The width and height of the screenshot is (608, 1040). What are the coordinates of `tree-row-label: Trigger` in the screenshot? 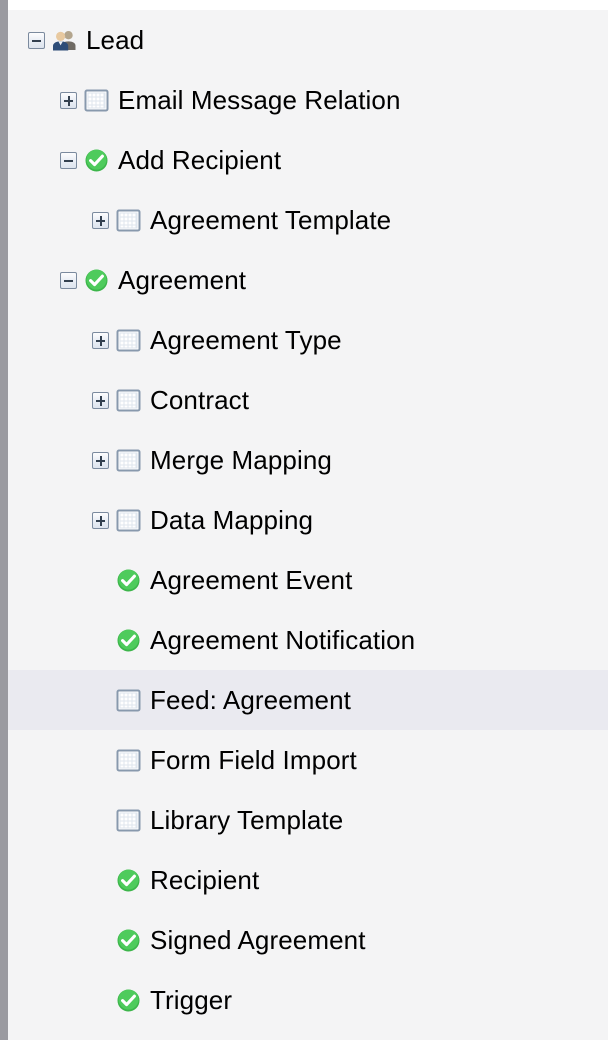 It's located at (191, 1000).